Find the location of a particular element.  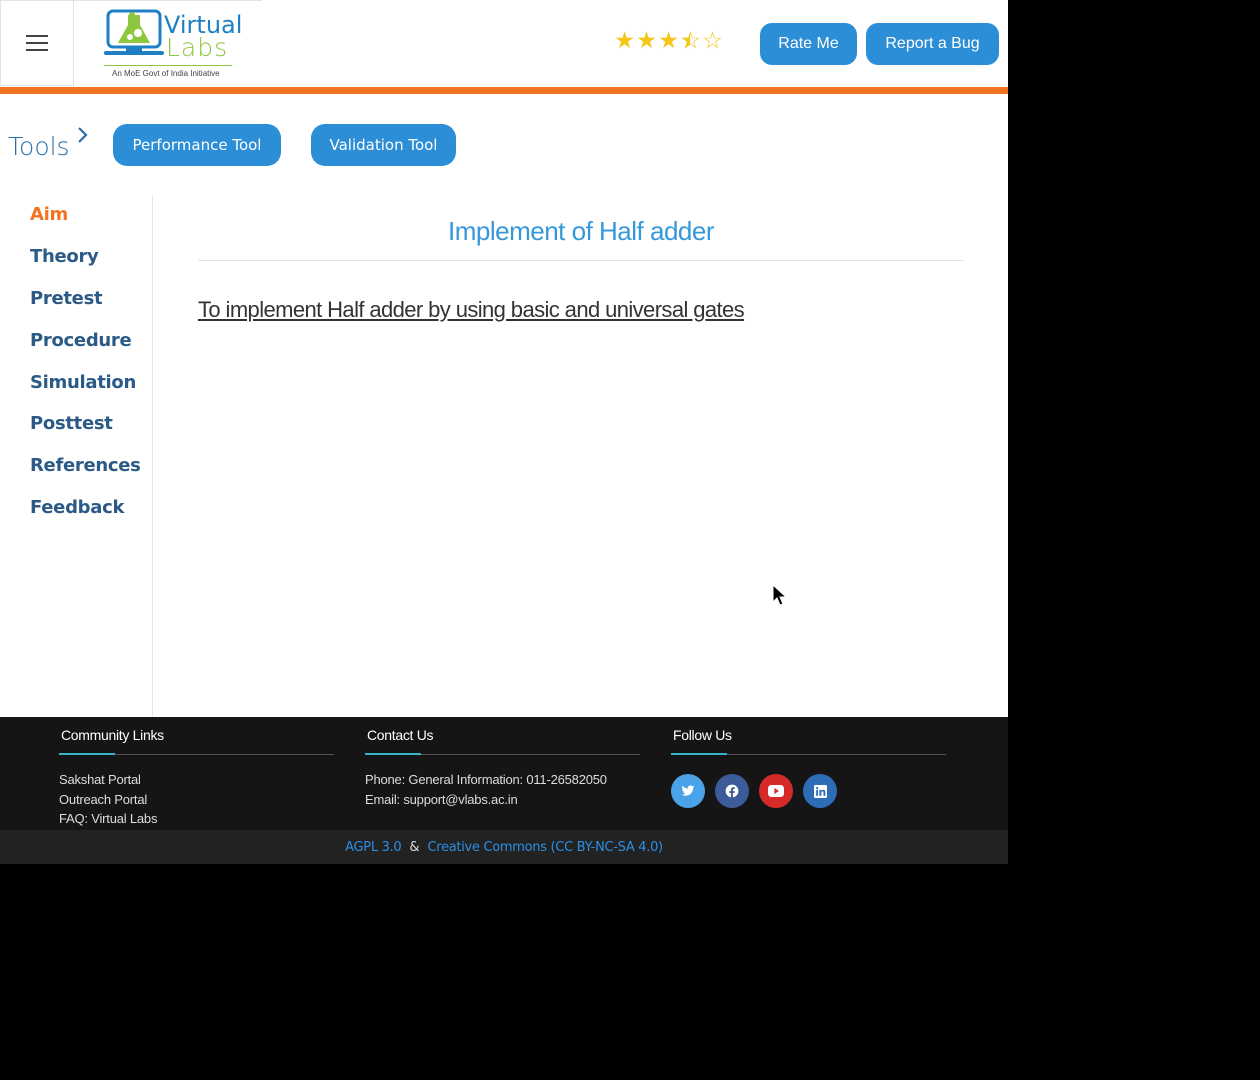

sidebar-item-procedure: Procedure is located at coordinates (81, 340).